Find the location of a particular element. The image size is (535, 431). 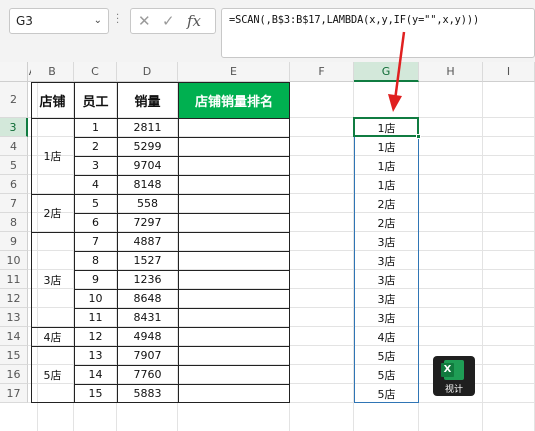

employee-cell: 9 is located at coordinates (95, 279).